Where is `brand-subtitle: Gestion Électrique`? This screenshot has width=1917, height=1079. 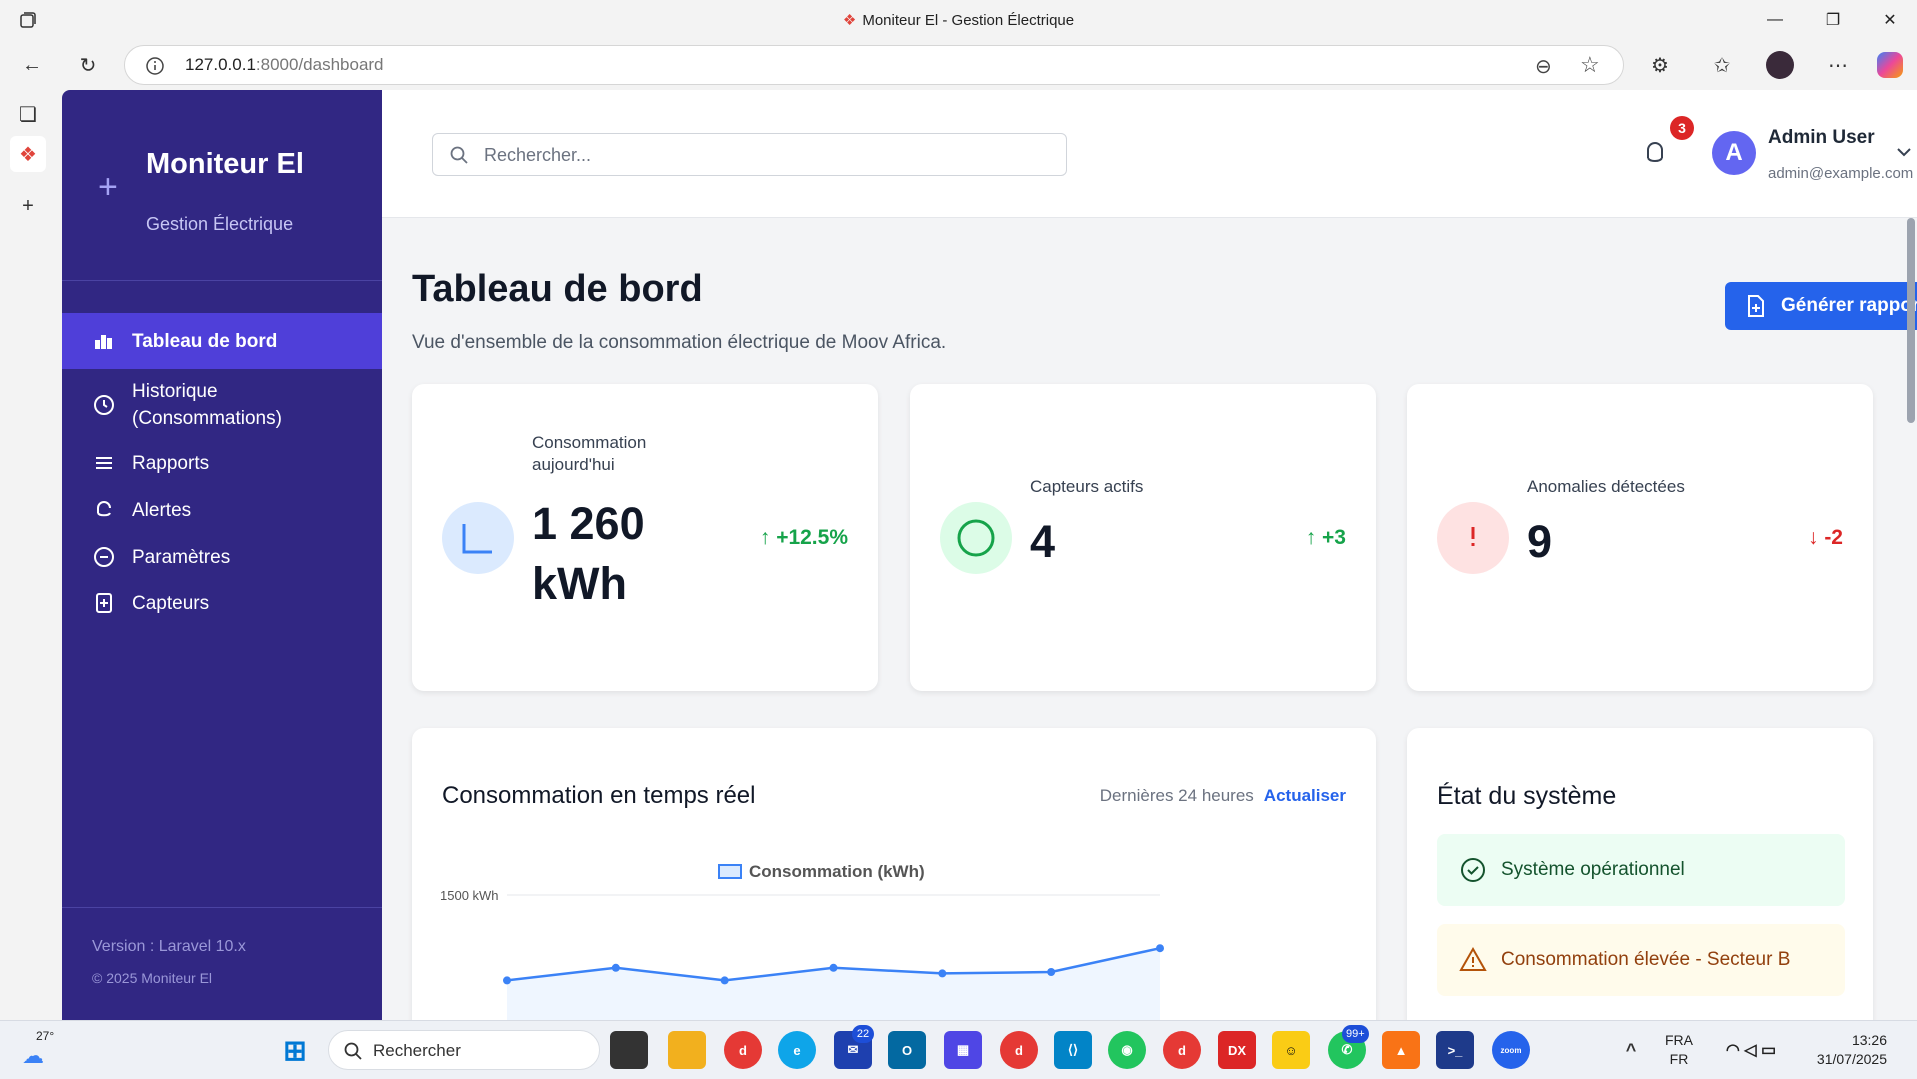
brand-subtitle: Gestion Électrique is located at coordinates (220, 224).